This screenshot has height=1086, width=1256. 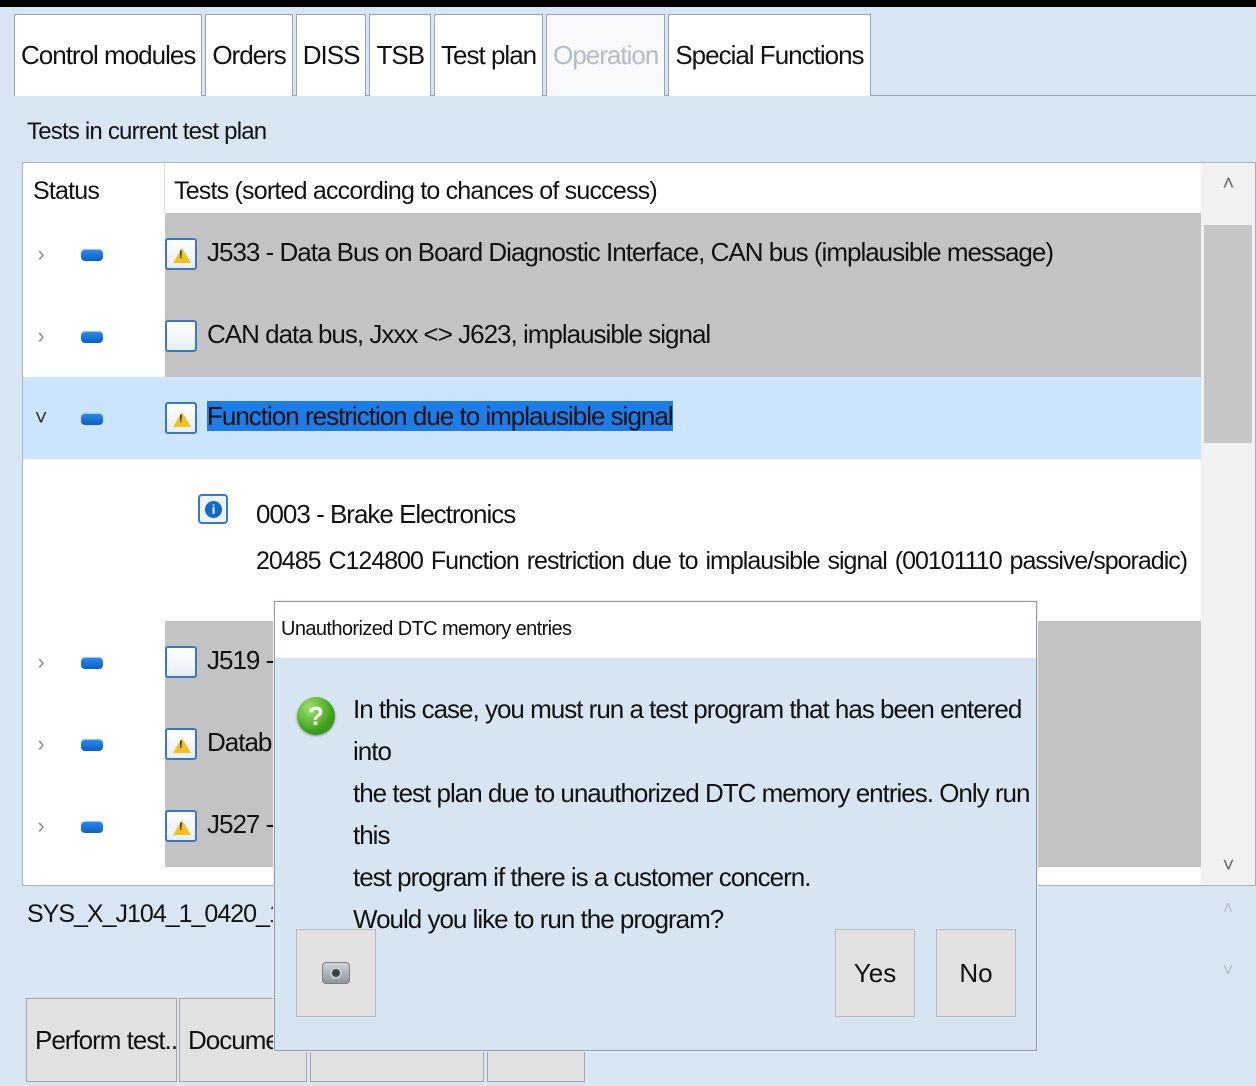 What do you see at coordinates (213, 509) in the screenshot?
I see `info-icon: i` at bounding box center [213, 509].